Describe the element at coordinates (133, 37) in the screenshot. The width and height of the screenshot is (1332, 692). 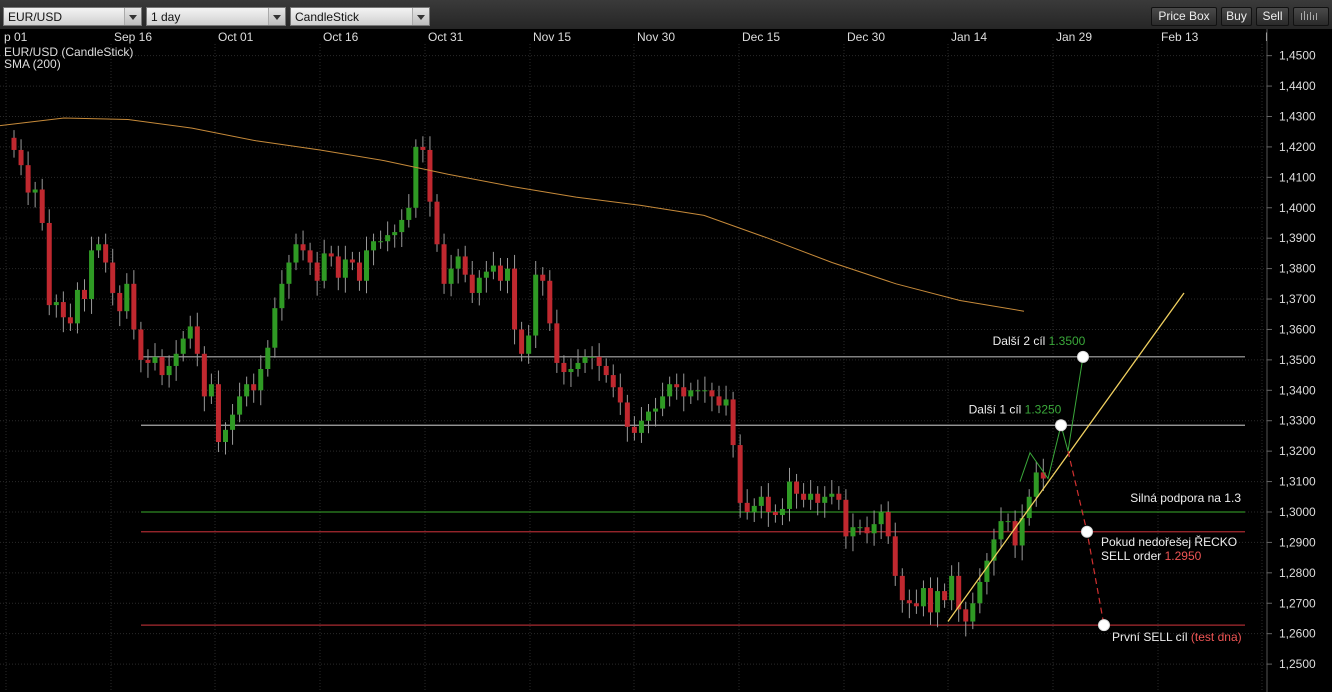
I see `x-tick-label: Sep 16` at that location.